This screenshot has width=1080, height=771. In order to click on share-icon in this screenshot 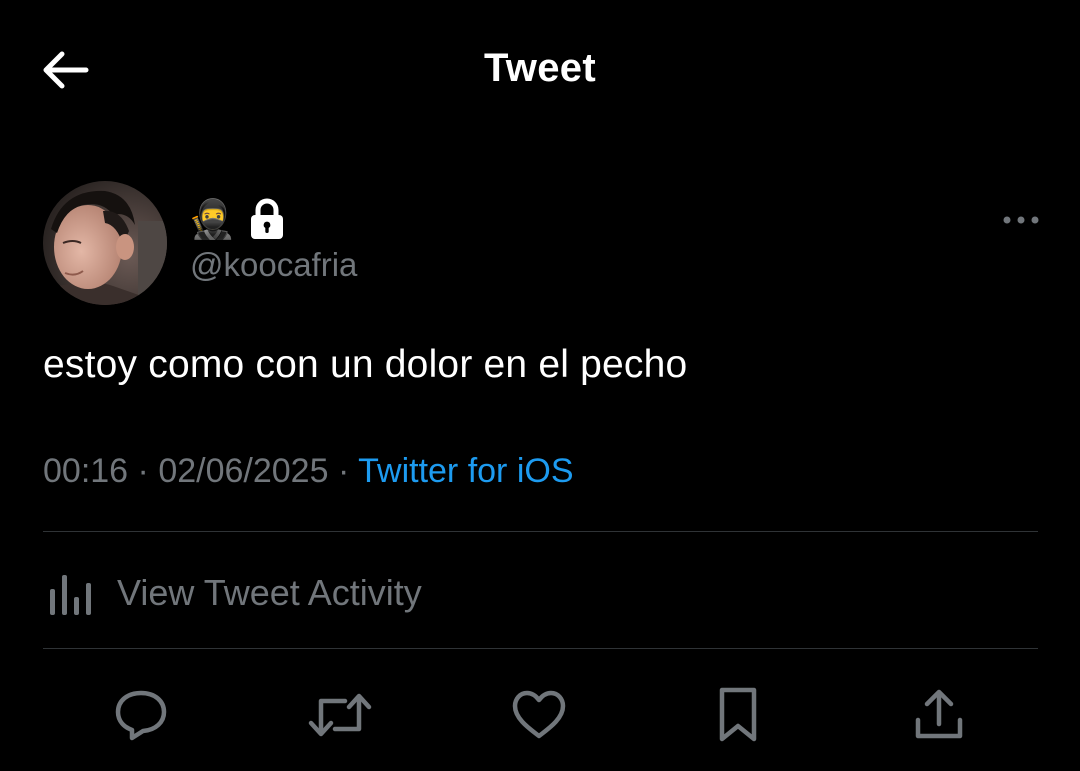, I will do `click(939, 714)`.